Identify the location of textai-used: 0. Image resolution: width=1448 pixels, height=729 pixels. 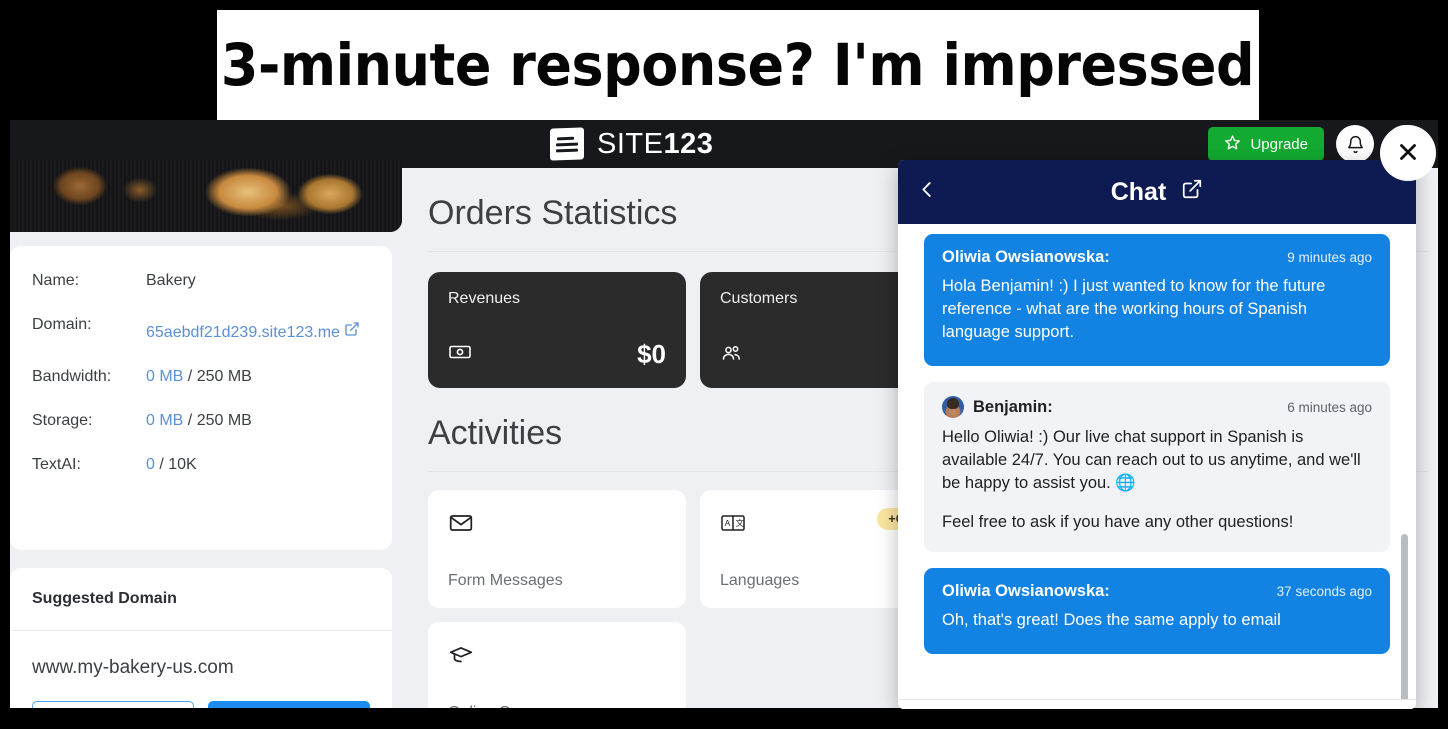
(150, 464).